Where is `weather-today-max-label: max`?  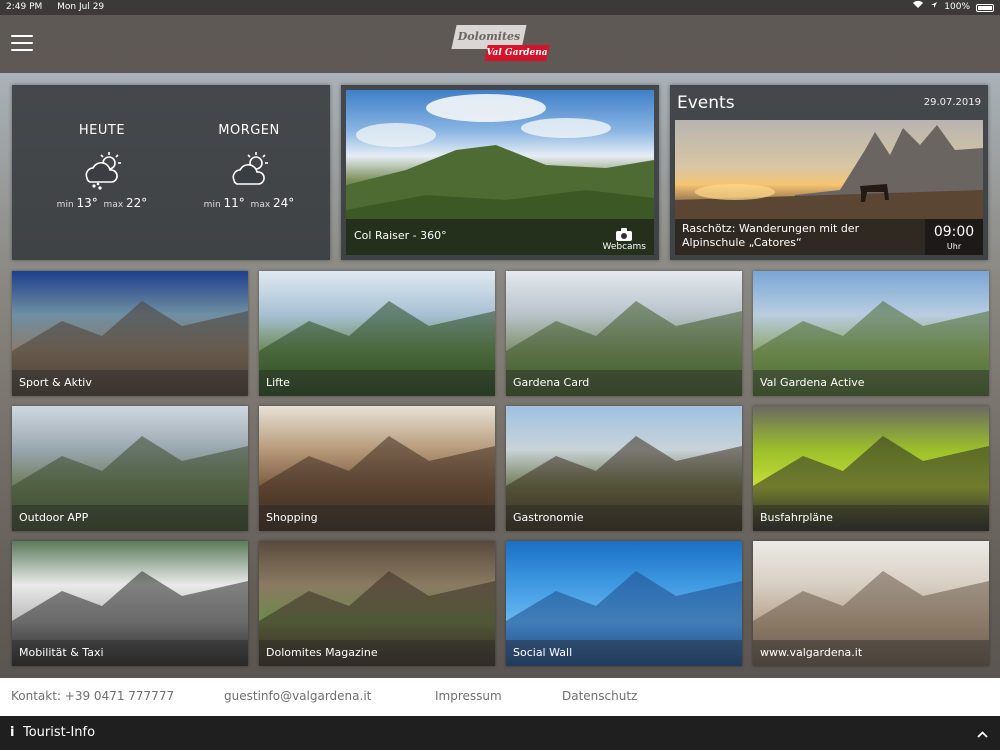 weather-today-max-label: max is located at coordinates (113, 205).